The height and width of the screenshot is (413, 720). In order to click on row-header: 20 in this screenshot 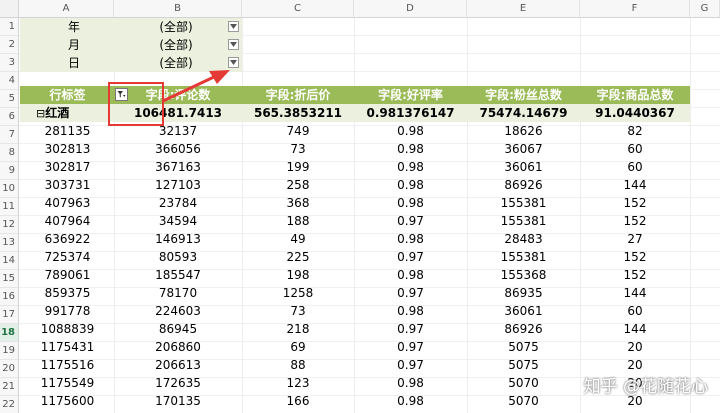, I will do `click(9, 369)`.